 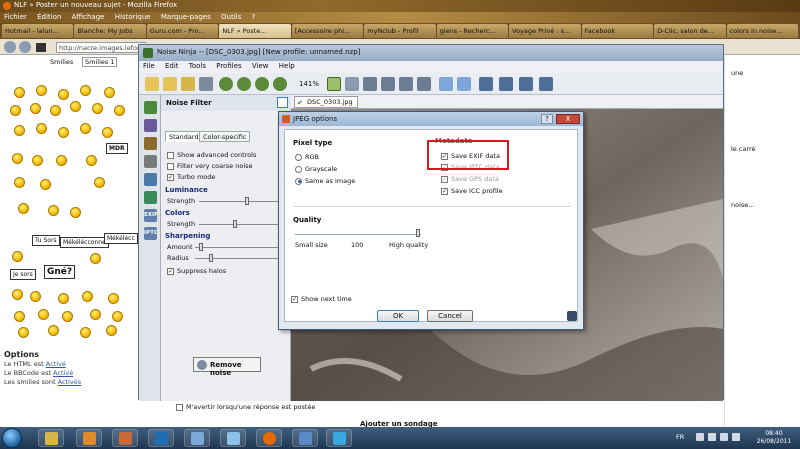 What do you see at coordinates (23, 274) in the screenshot?
I see `sticker-je-sors: Je sors` at bounding box center [23, 274].